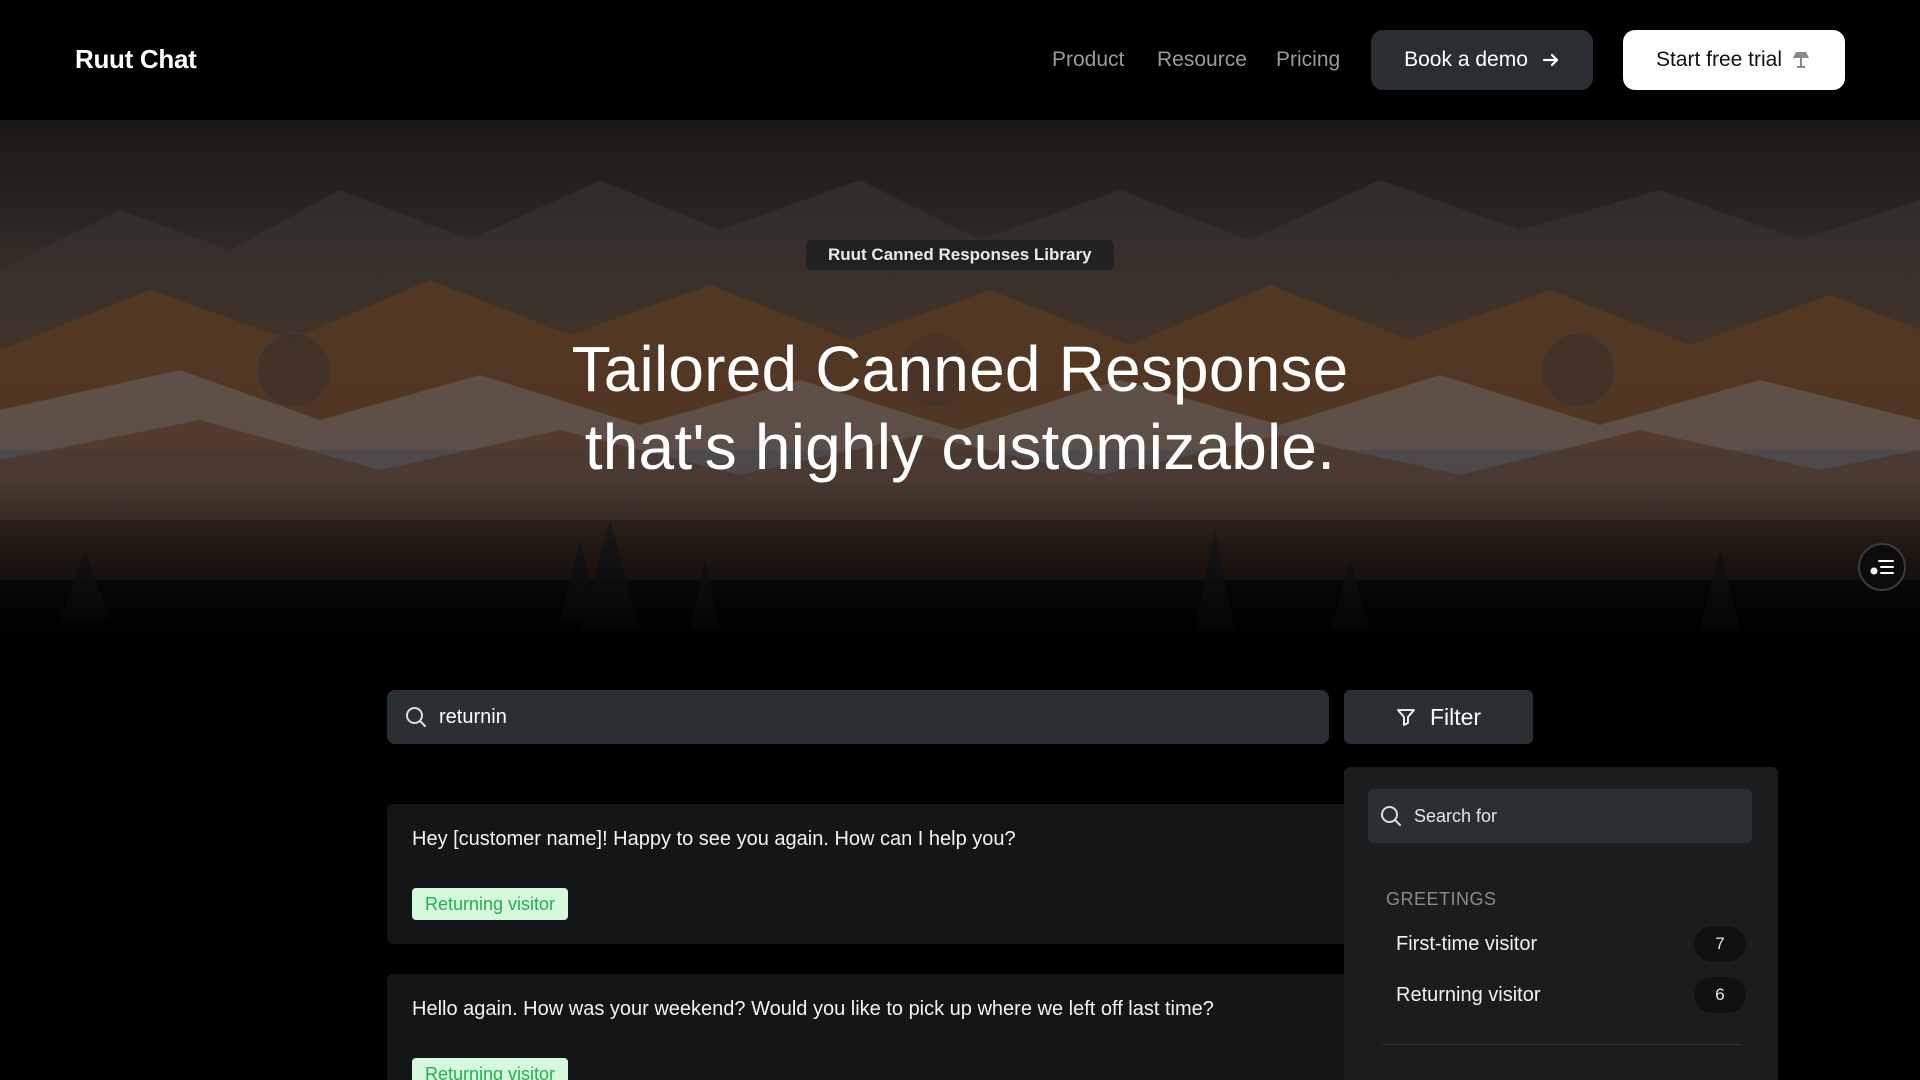 This screenshot has width=1920, height=1080. I want to click on start-trial-button: Start free trial, so click(1734, 60).